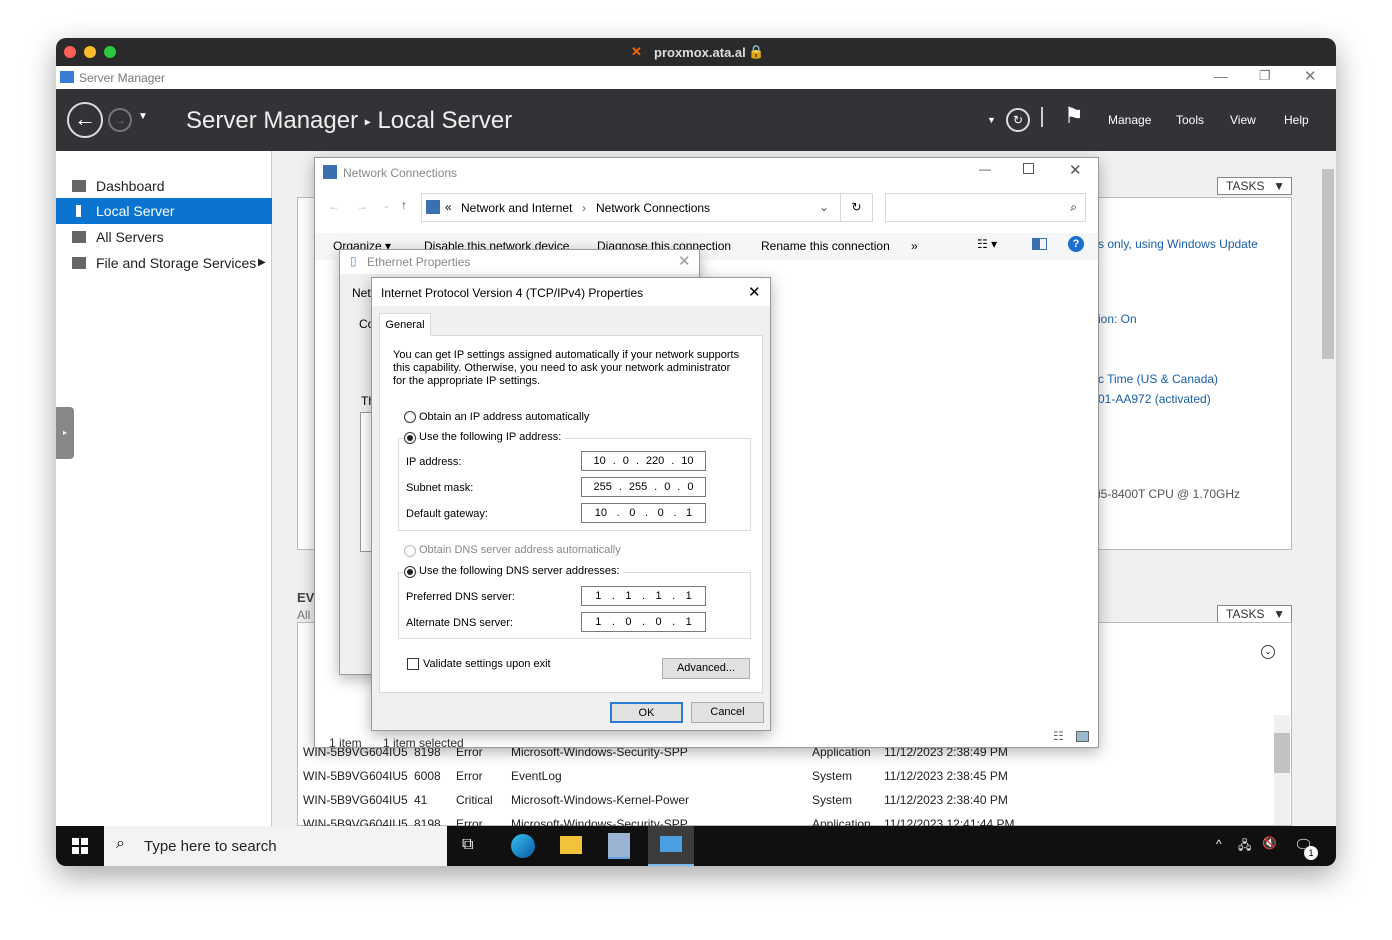 This screenshot has height=940, width=1392. What do you see at coordinates (90, 52) in the screenshot?
I see `minimize-dot` at bounding box center [90, 52].